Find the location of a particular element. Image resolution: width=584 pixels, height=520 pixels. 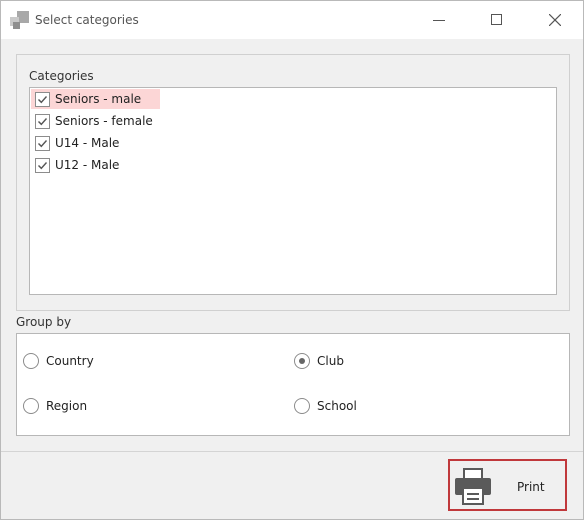

list-item: Seniors - male is located at coordinates (293, 99).